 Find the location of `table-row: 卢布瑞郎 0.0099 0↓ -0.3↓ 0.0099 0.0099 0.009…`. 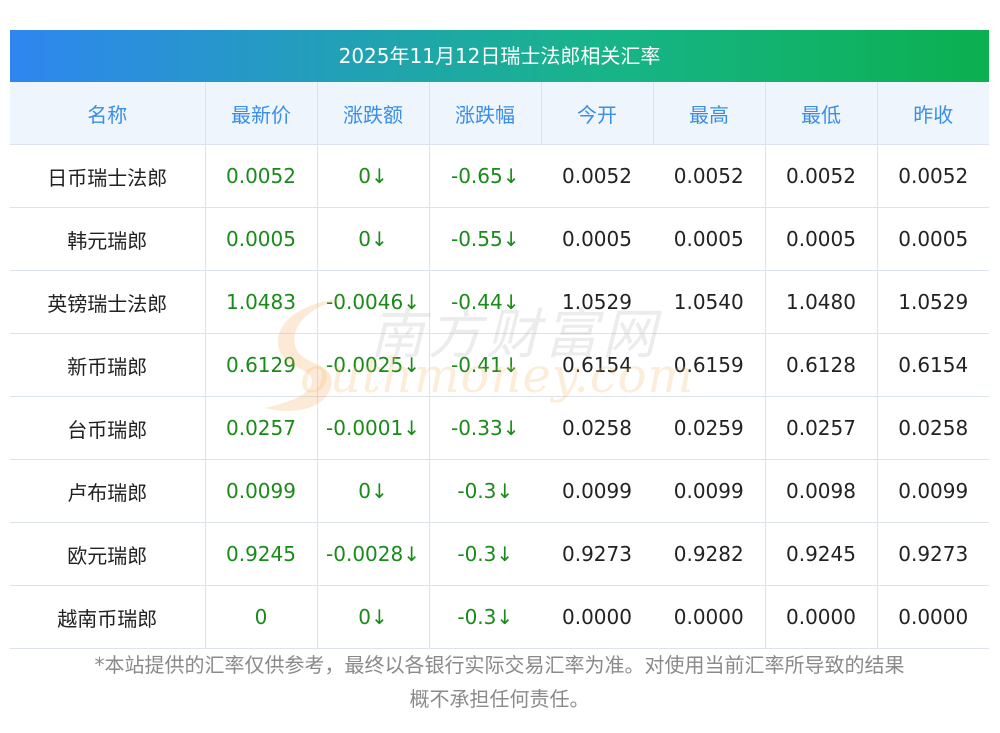

table-row: 卢布瑞郎 0.0099 0↓ -0.3↓ 0.0099 0.0099 0.009… is located at coordinates (499, 491).